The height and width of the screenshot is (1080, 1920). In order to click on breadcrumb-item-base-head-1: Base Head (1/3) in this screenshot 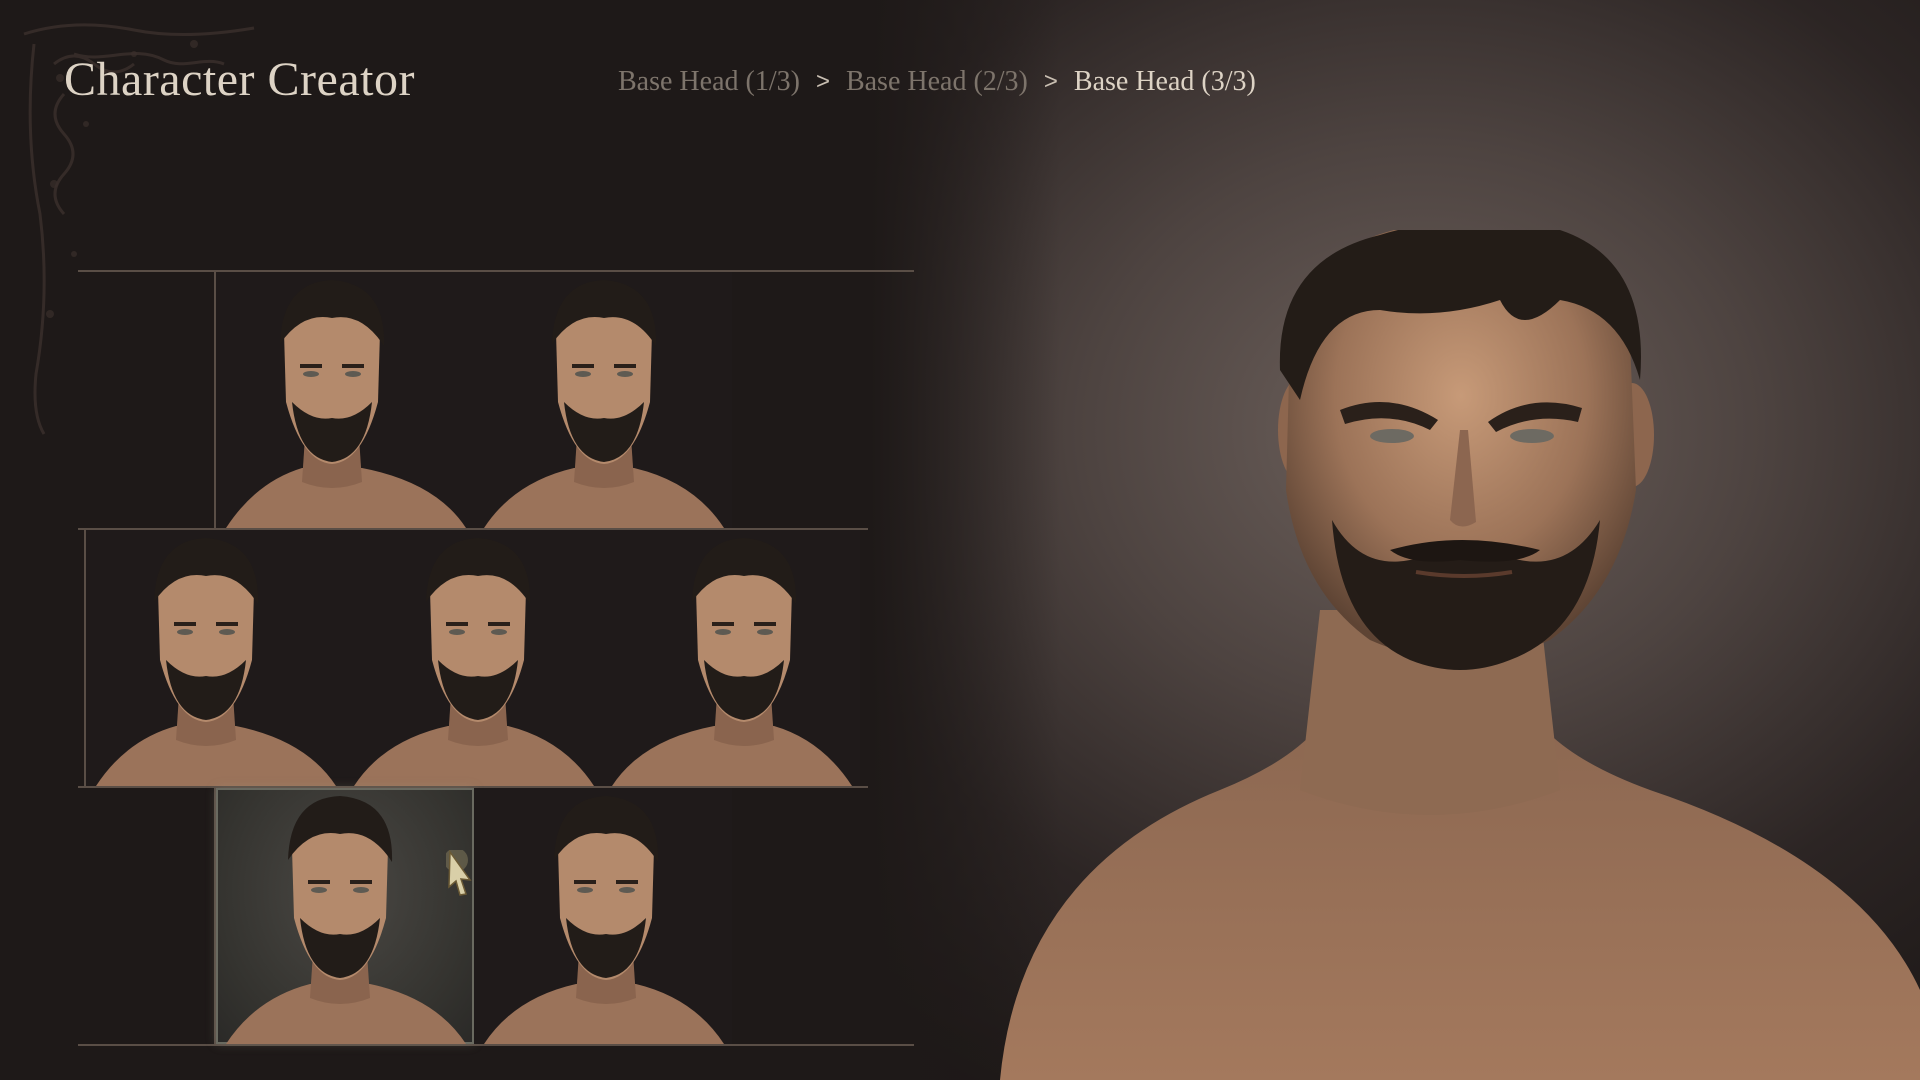, I will do `click(709, 82)`.